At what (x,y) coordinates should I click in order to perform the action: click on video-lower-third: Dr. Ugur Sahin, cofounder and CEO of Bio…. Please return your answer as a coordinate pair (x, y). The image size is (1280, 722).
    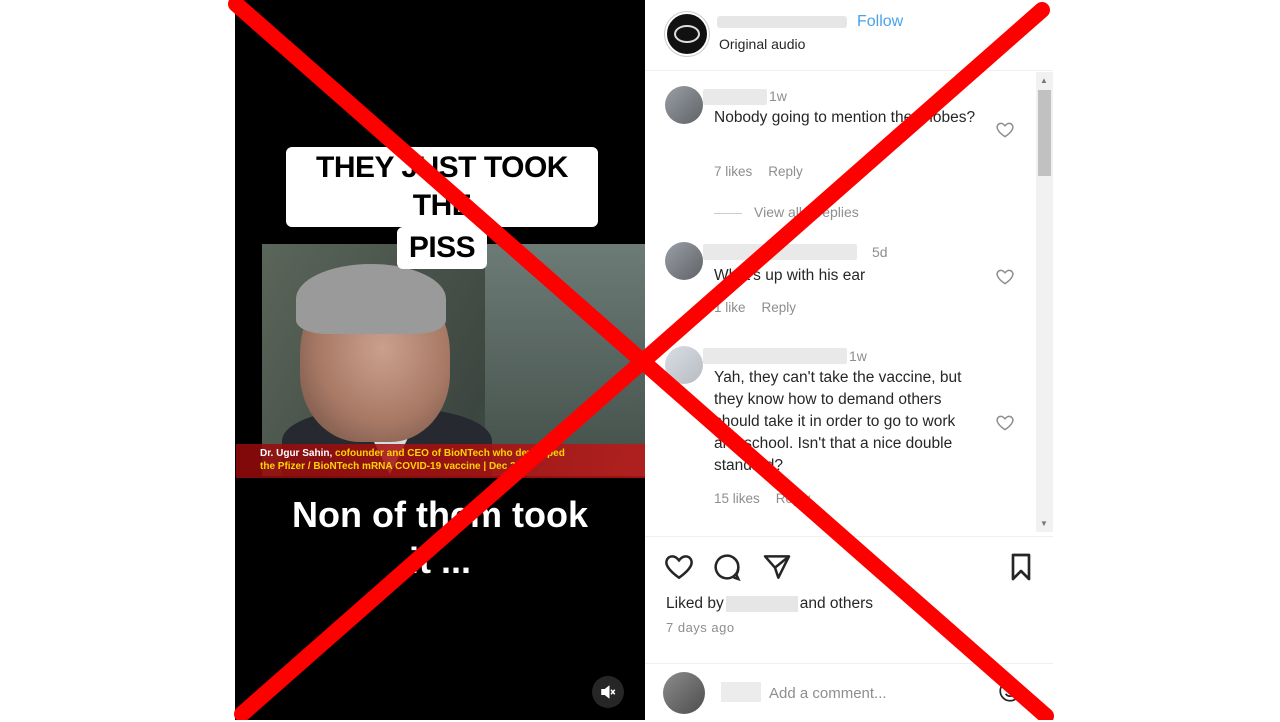
    Looking at the image, I should click on (440, 461).